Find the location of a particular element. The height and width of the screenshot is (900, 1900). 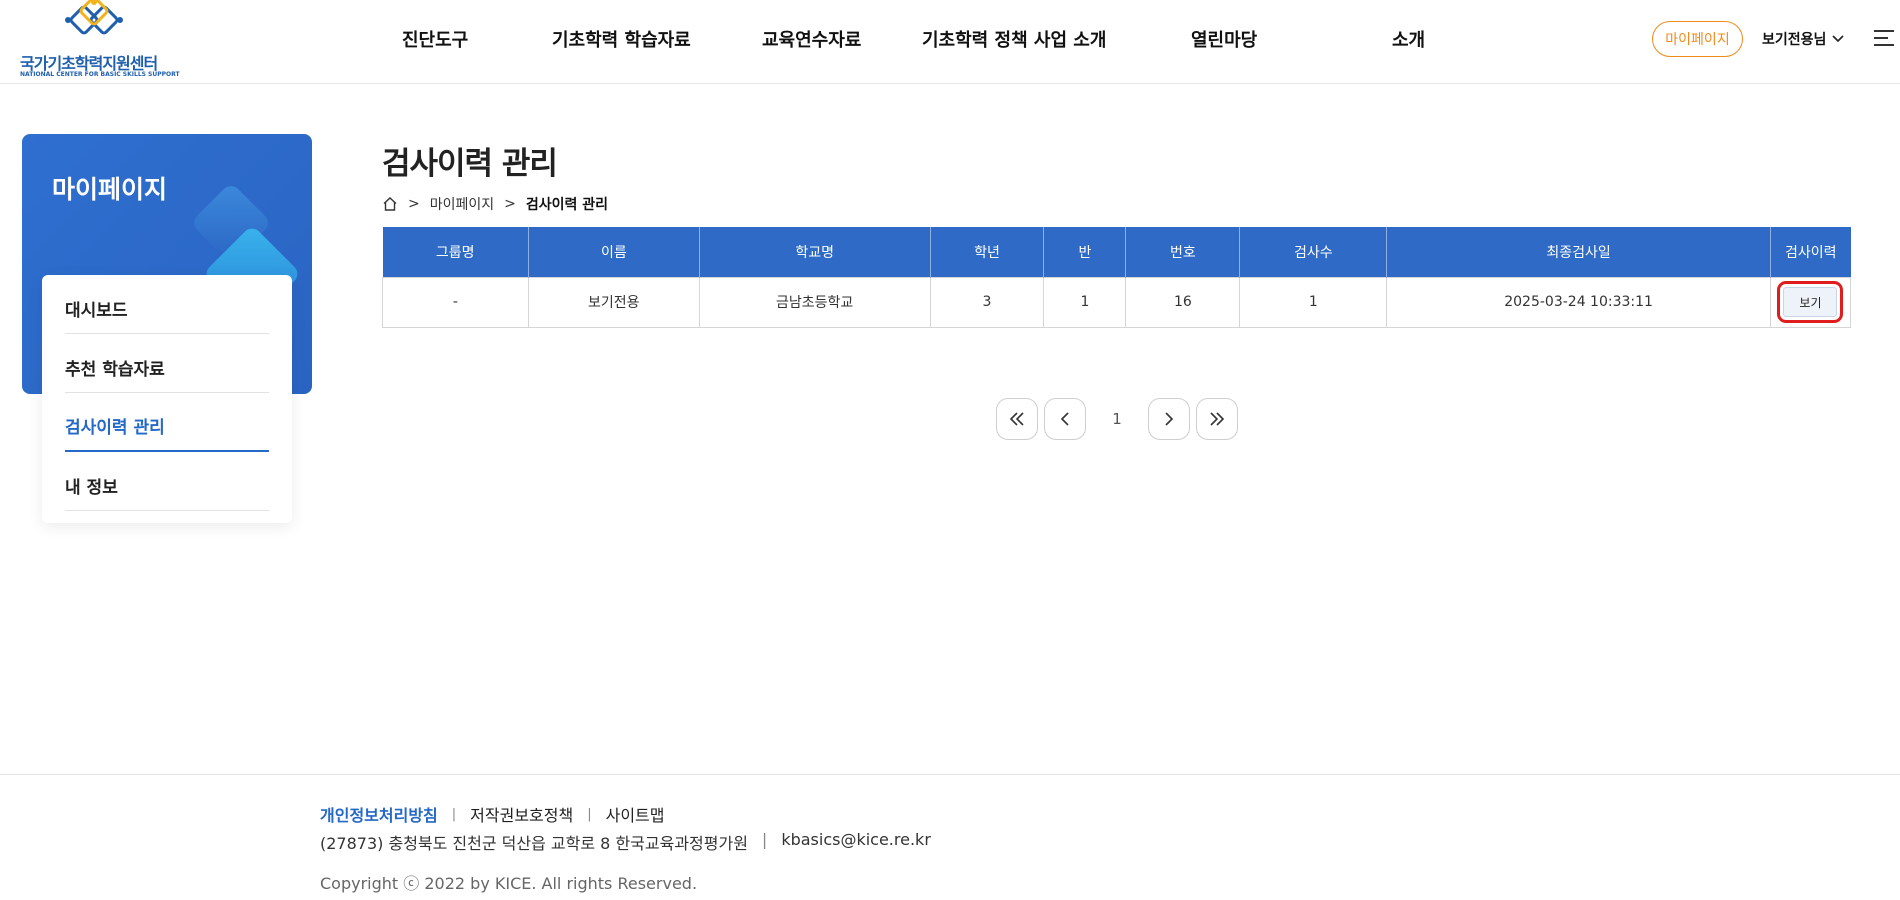

cell-name: 보기전용 is located at coordinates (613, 302).